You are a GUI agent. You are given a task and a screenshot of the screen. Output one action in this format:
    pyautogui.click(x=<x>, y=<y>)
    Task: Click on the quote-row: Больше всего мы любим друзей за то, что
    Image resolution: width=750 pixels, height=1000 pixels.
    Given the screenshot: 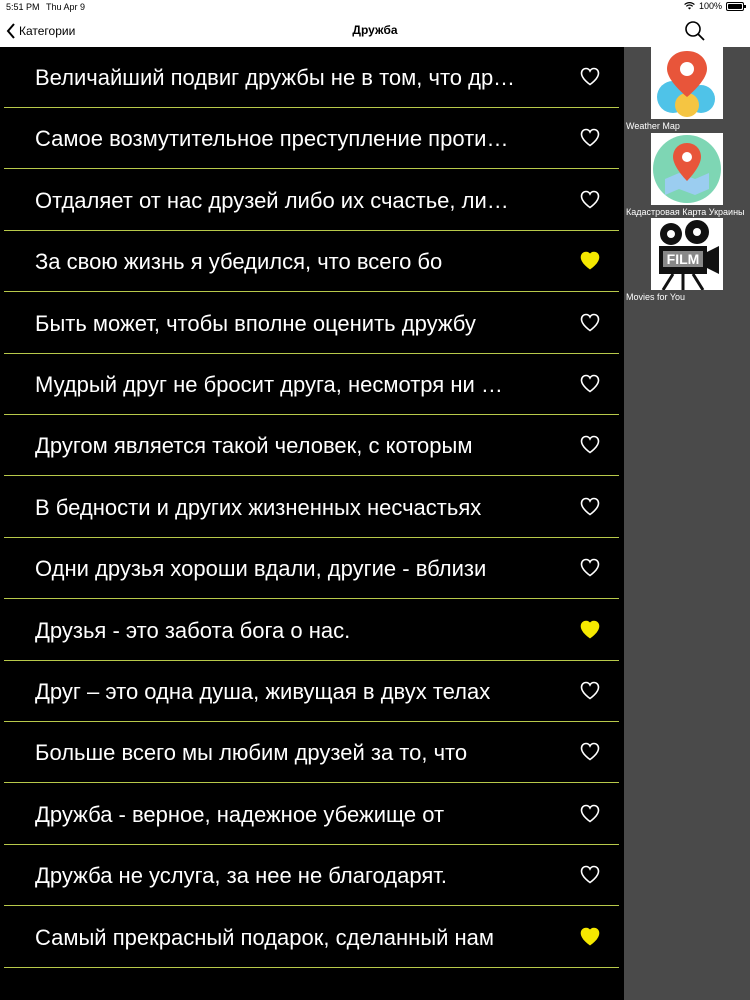 What is the action you would take?
    pyautogui.click(x=311, y=753)
    